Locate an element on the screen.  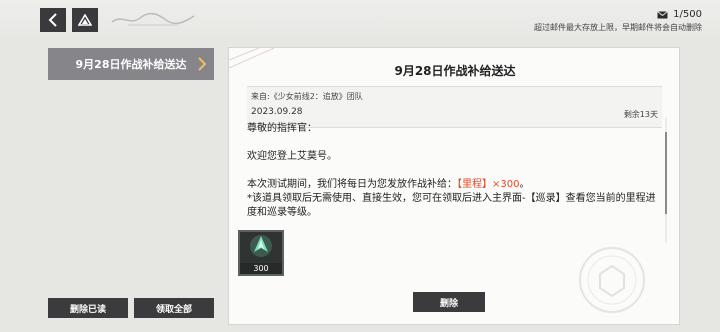
mail-count-text: 1/500 is located at coordinates (687, 14).